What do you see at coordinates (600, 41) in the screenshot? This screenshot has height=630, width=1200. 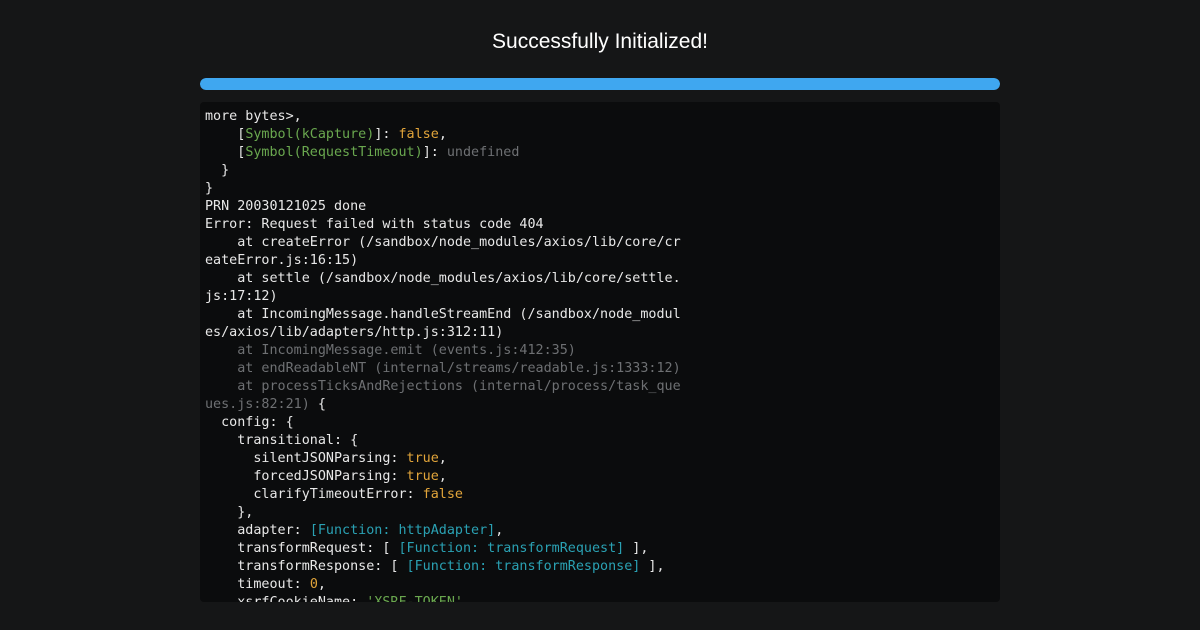 I see `page-title: Successfully Initialized!` at bounding box center [600, 41].